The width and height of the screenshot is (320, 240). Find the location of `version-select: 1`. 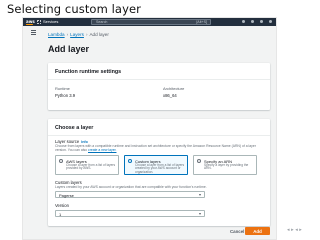

version-select: 1 is located at coordinates (130, 213).